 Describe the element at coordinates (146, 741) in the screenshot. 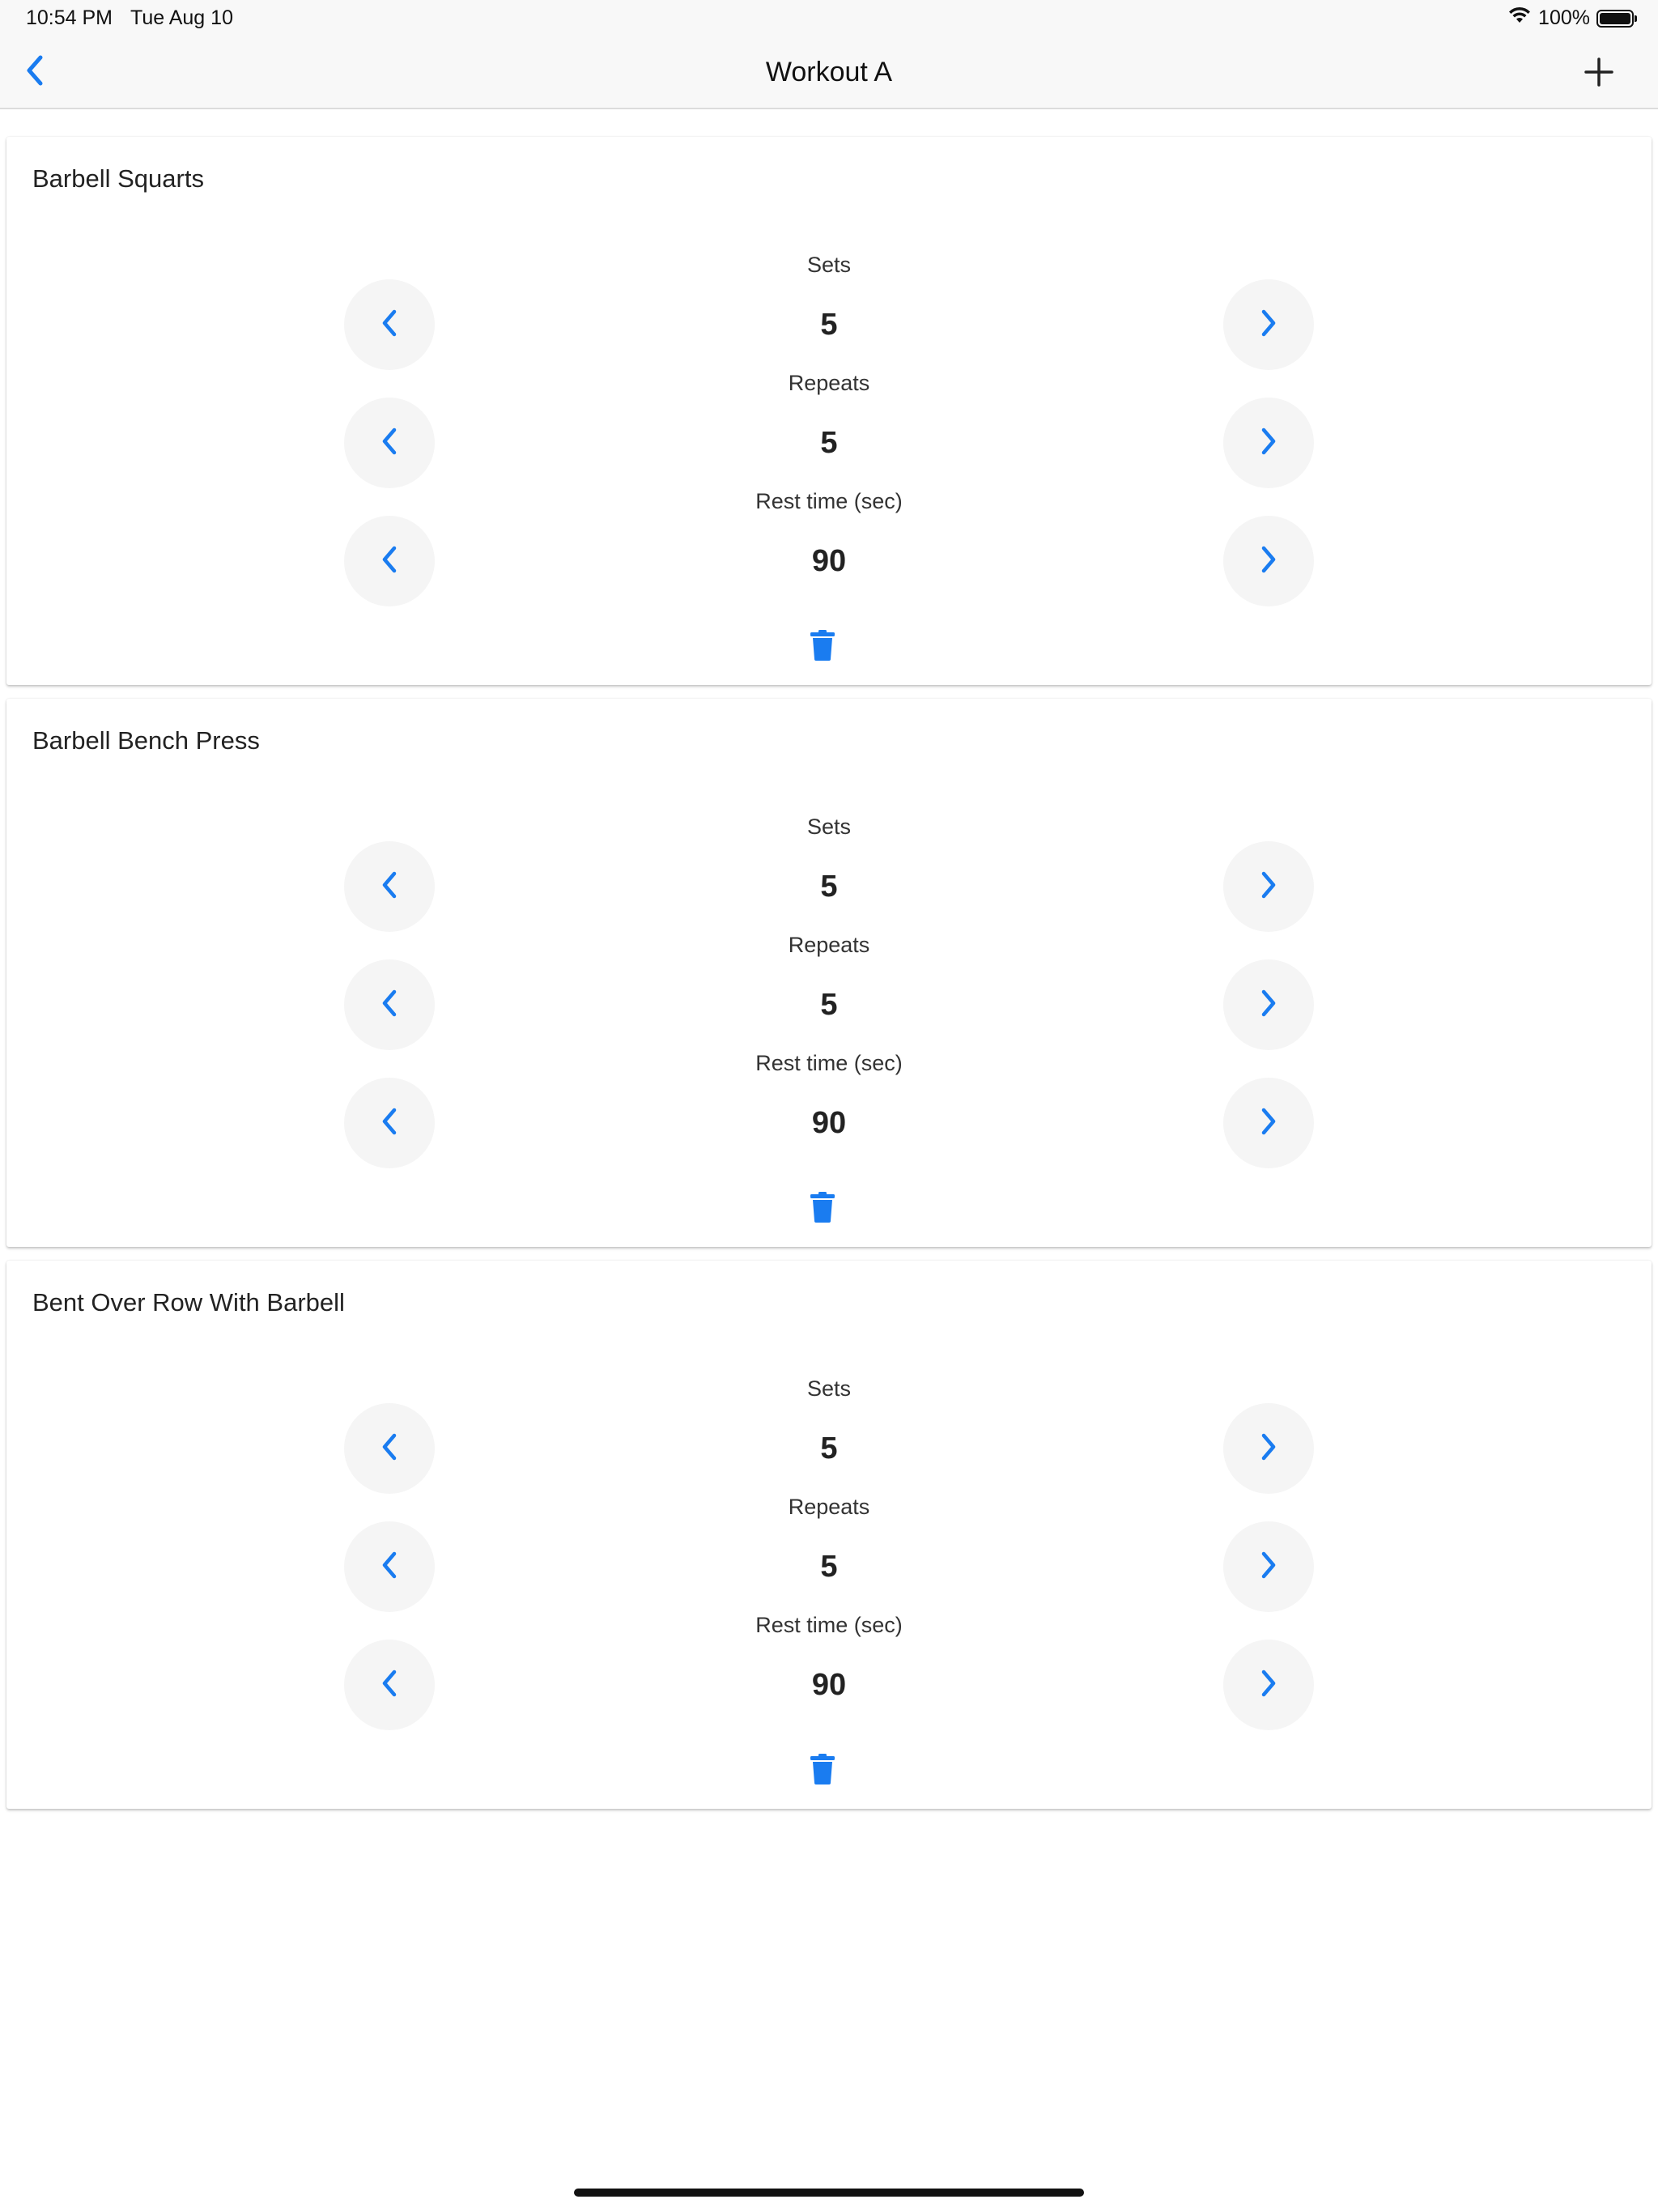

I see `exercise-name: Barbell Bench Press` at that location.